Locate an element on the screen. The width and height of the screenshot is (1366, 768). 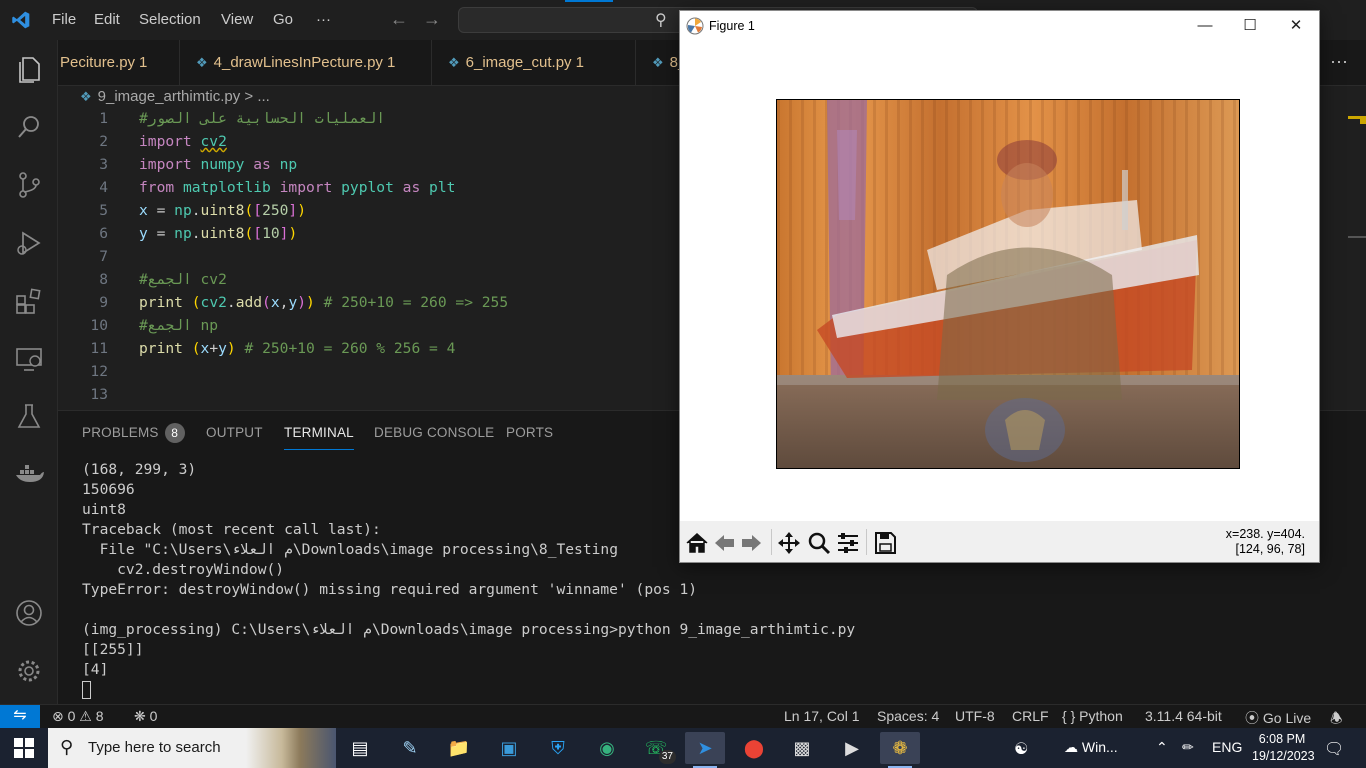
pan-move-icon is located at coordinates (789, 543).